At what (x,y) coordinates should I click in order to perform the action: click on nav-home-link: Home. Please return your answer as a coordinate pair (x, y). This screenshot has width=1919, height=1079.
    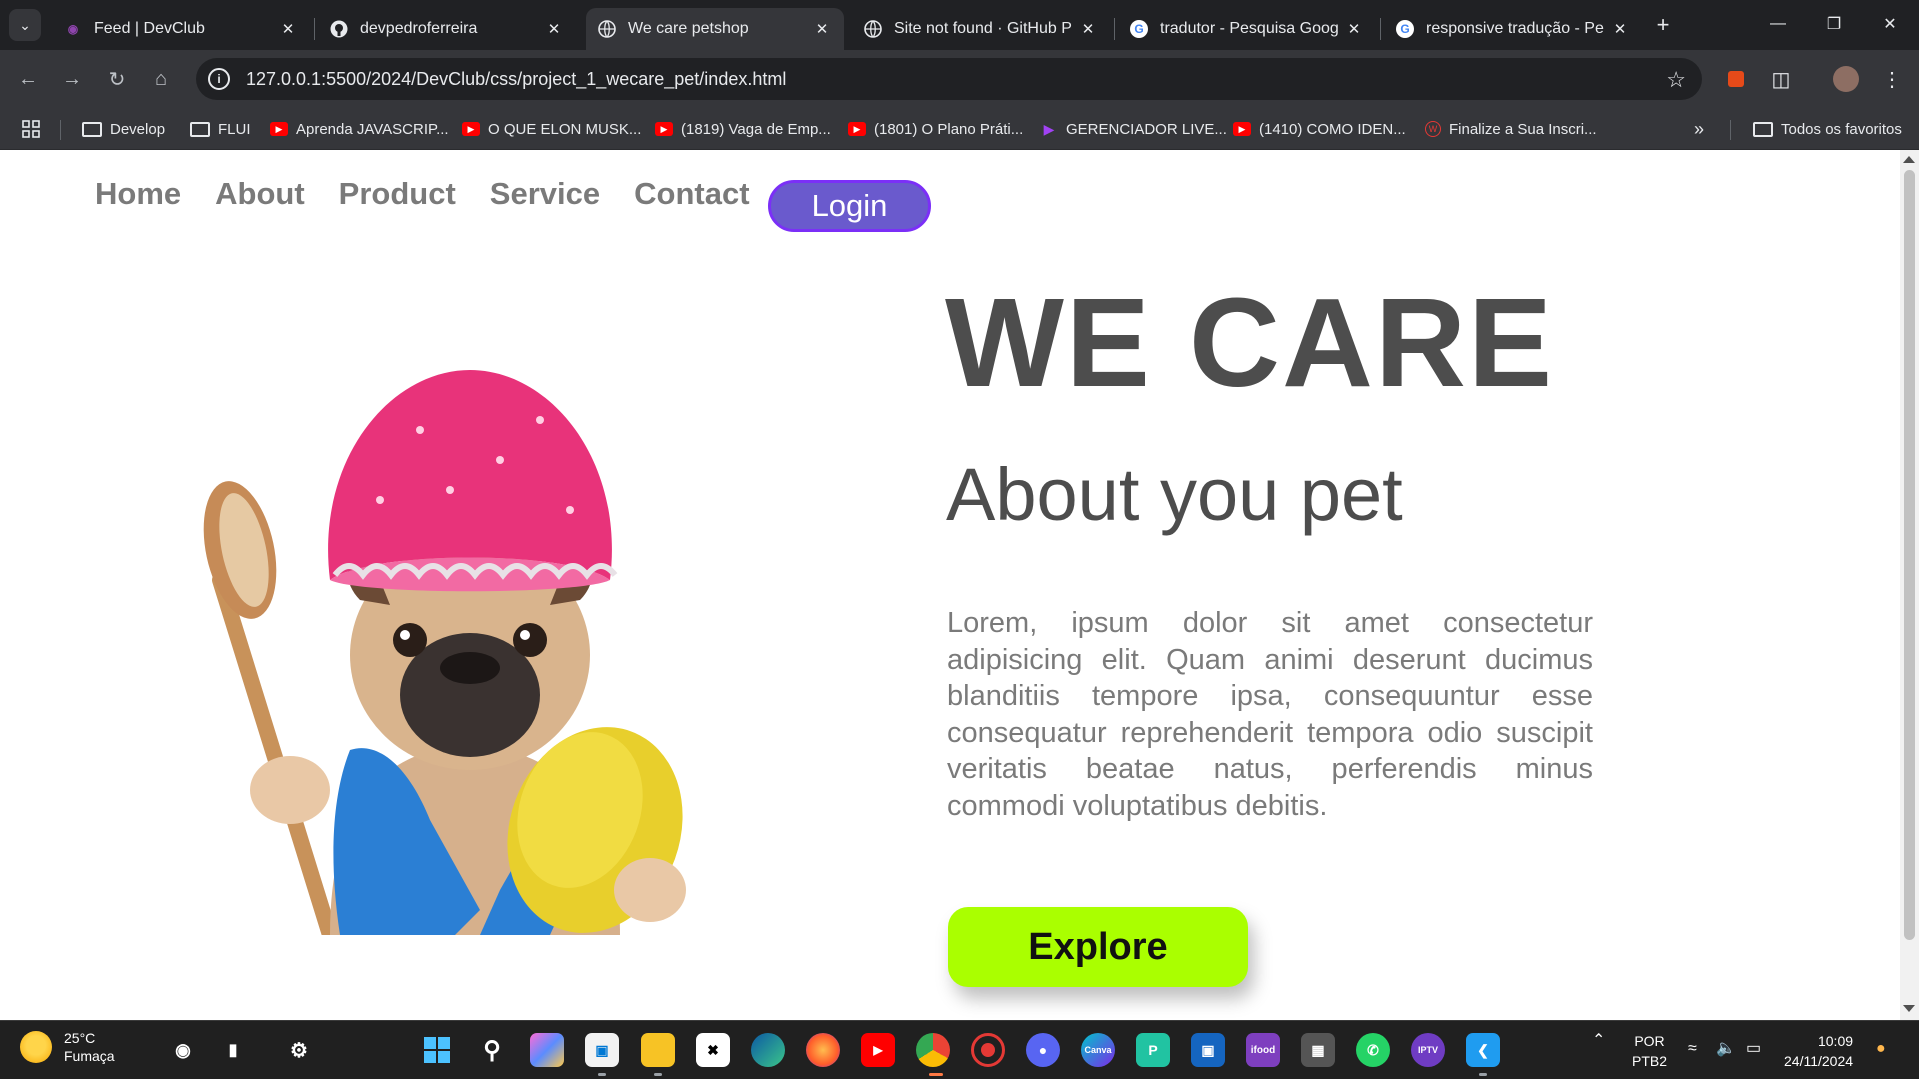
    Looking at the image, I should click on (138, 194).